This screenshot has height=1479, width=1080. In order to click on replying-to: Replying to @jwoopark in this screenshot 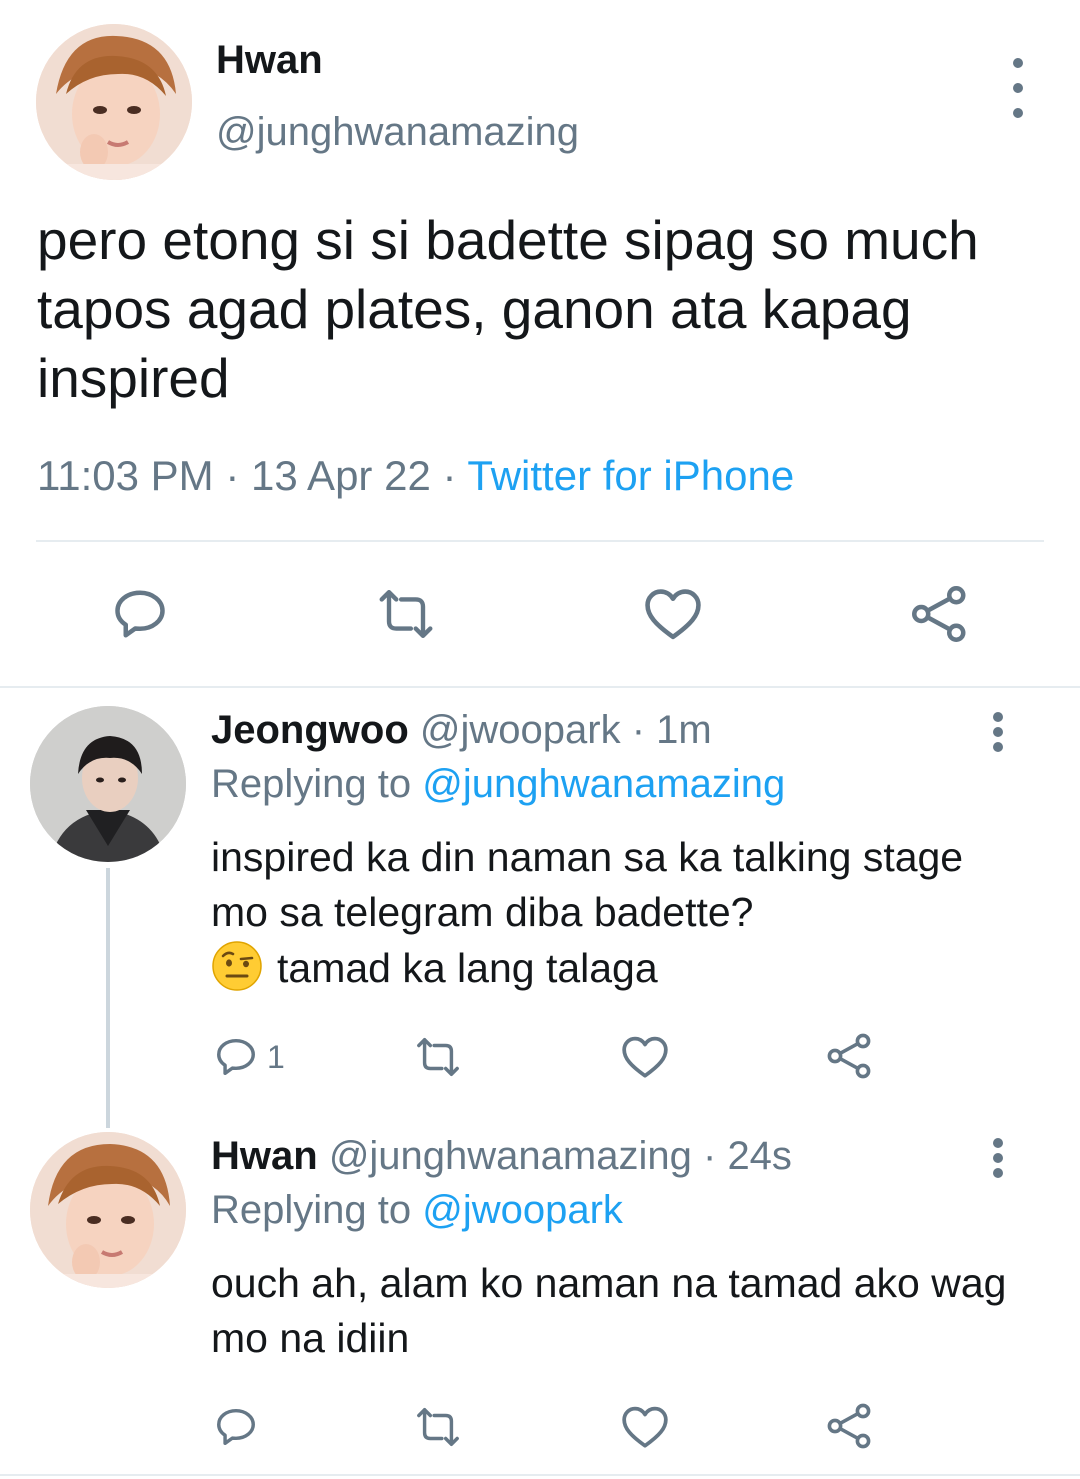, I will do `click(417, 1210)`.